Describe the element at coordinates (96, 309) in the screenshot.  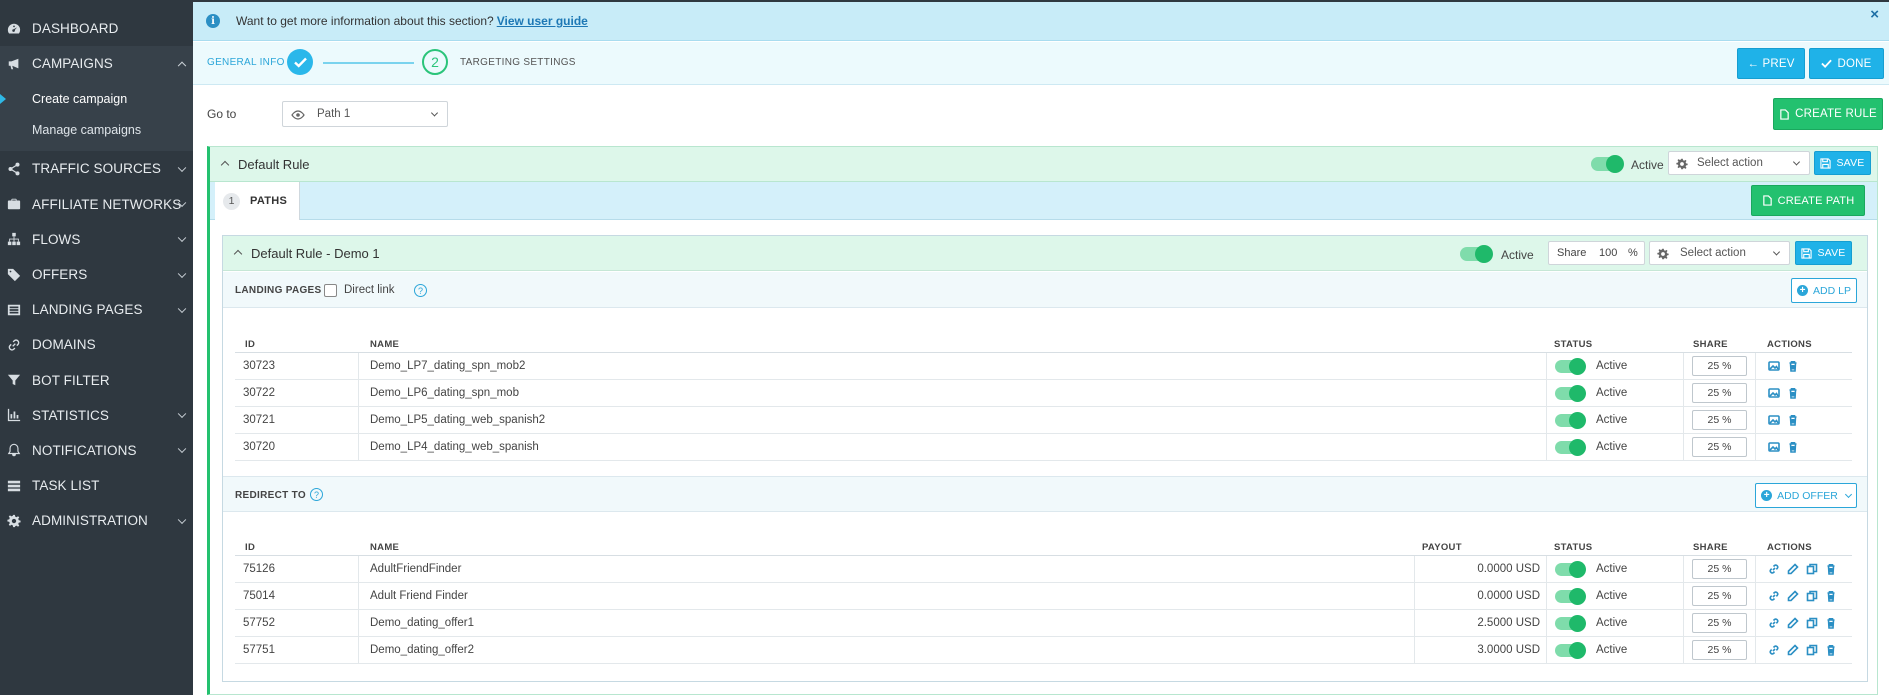
I see `sidebar-item-landing-pages: LANDING PAGES` at that location.